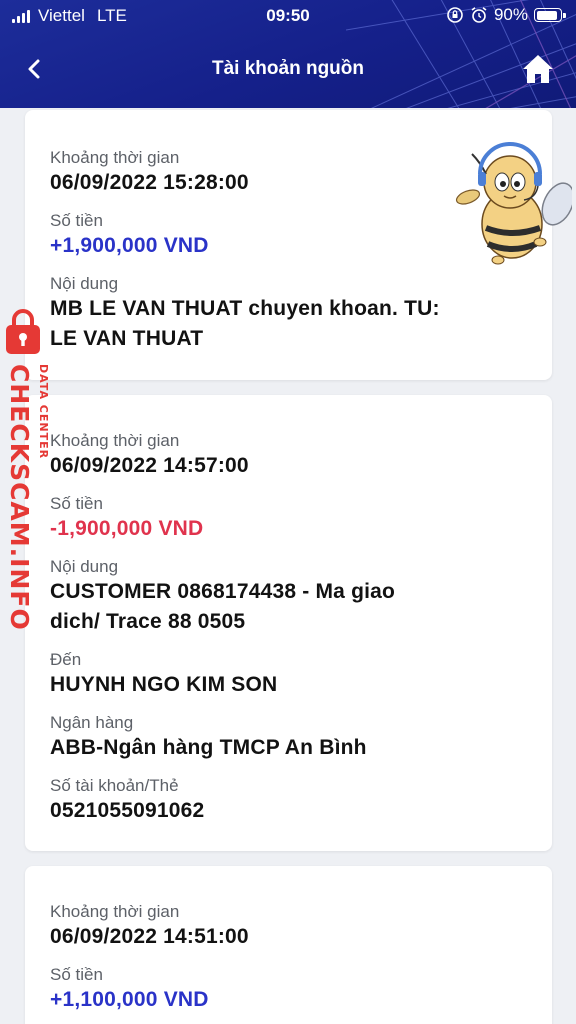 This screenshot has width=576, height=1024. I want to click on watermark-subtext: DATA CENTER, so click(43, 412).